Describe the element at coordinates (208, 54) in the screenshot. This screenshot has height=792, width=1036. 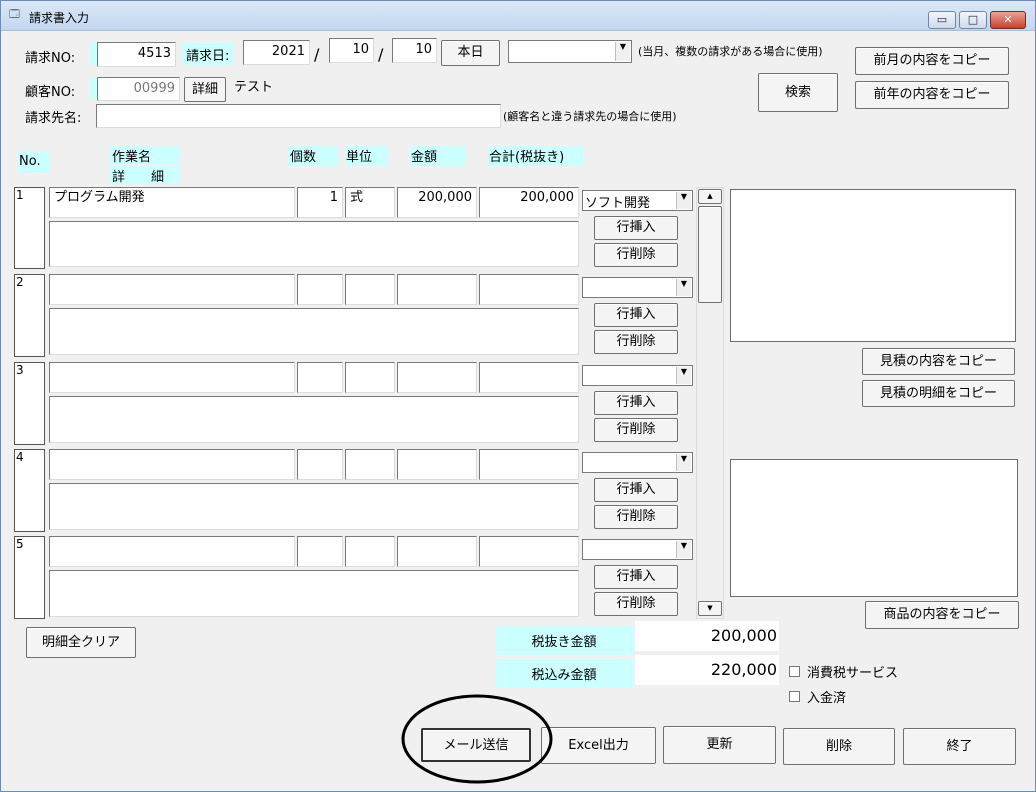
I see `invoice-date-label: 請求日:` at that location.